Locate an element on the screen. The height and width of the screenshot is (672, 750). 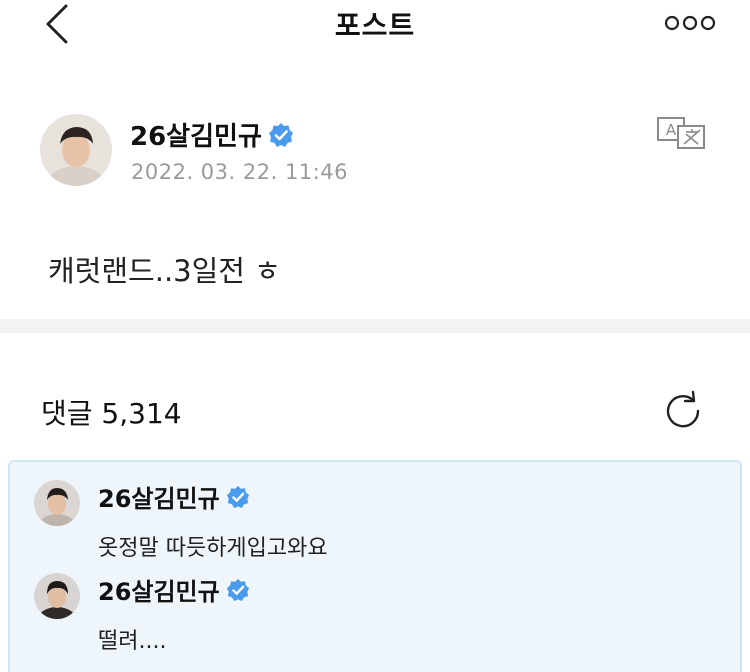
refresh-icon is located at coordinates (683, 409).